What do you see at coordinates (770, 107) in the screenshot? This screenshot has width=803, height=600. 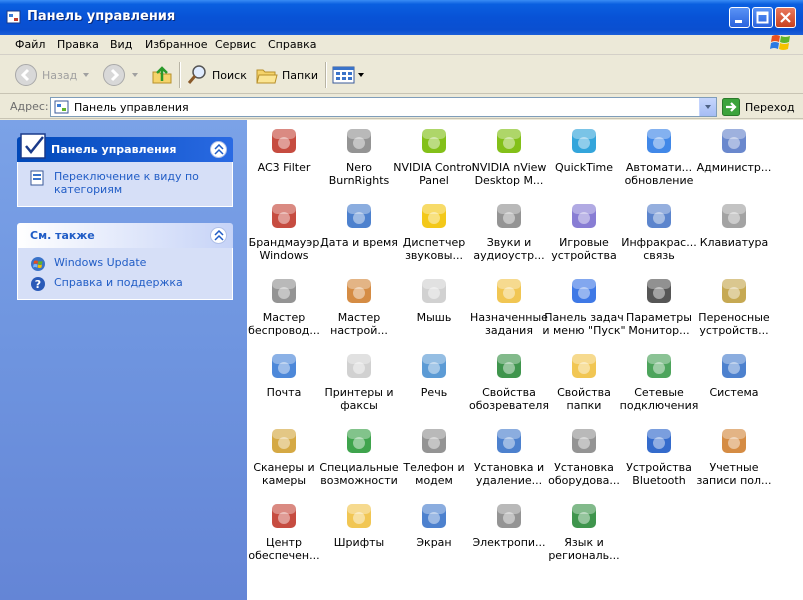 I see `go-label: Переход` at bounding box center [770, 107].